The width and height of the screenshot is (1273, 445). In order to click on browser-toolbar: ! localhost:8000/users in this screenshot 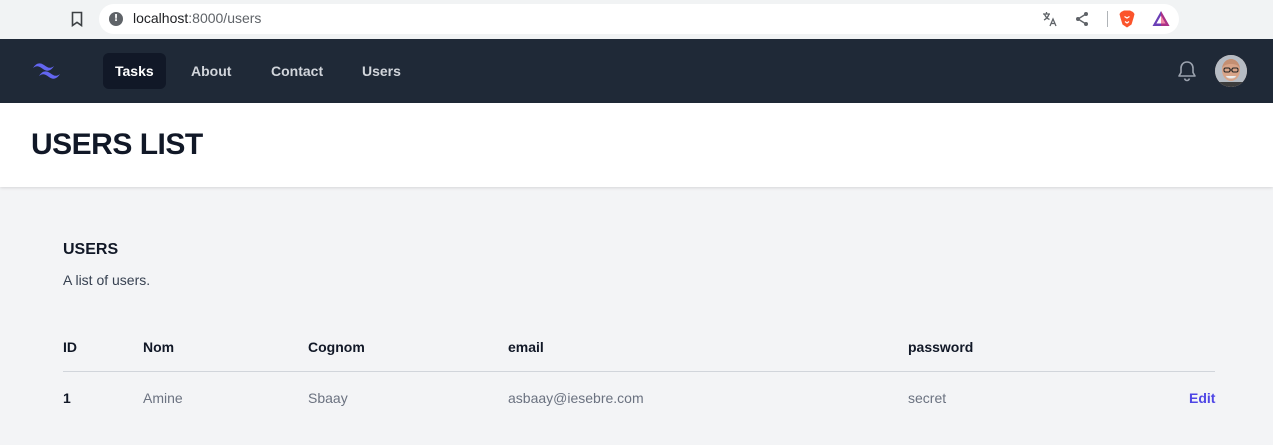, I will do `click(636, 19)`.